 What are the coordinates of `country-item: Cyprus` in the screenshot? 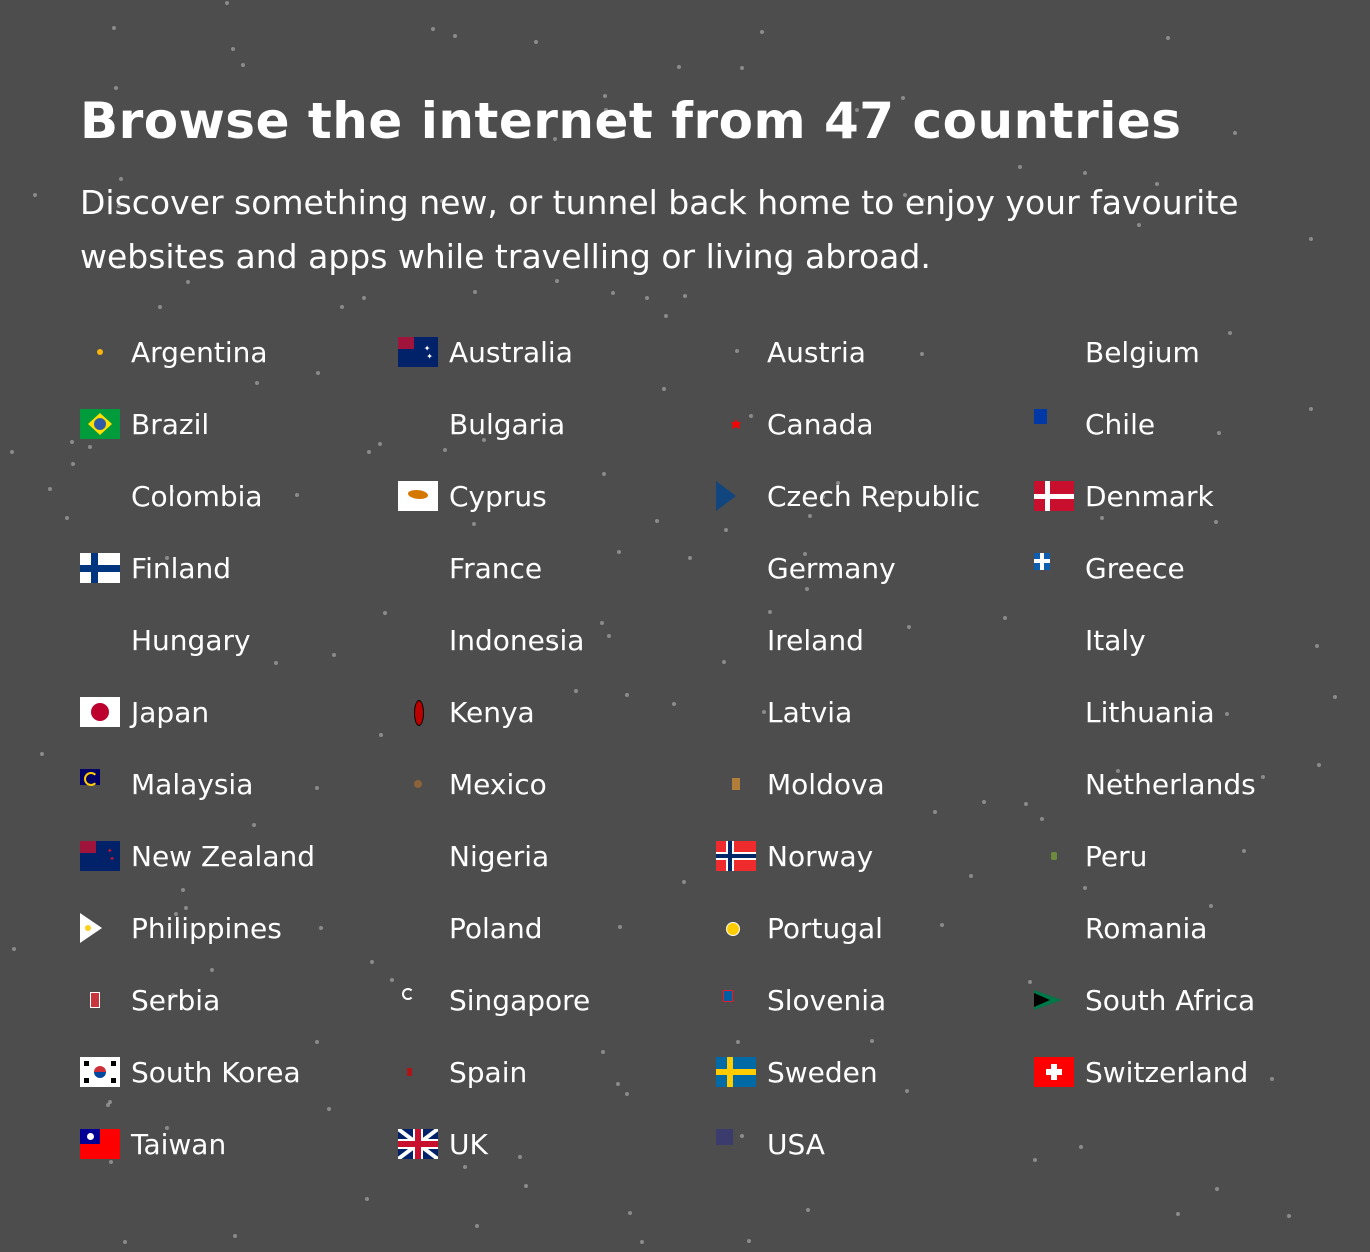 It's located at (557, 496).